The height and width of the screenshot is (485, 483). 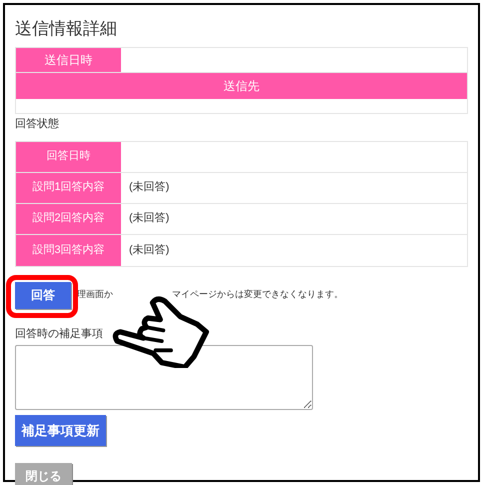 I want to click on header-cell: 送信先, so click(x=241, y=86).